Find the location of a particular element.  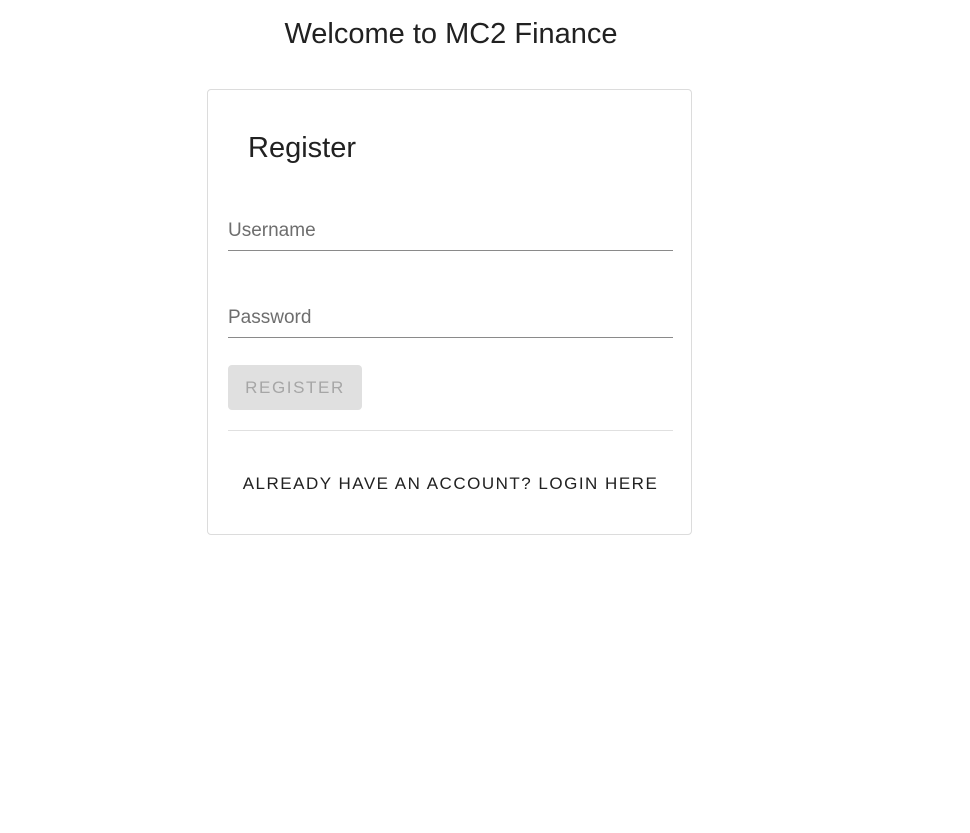

divider is located at coordinates (450, 430).